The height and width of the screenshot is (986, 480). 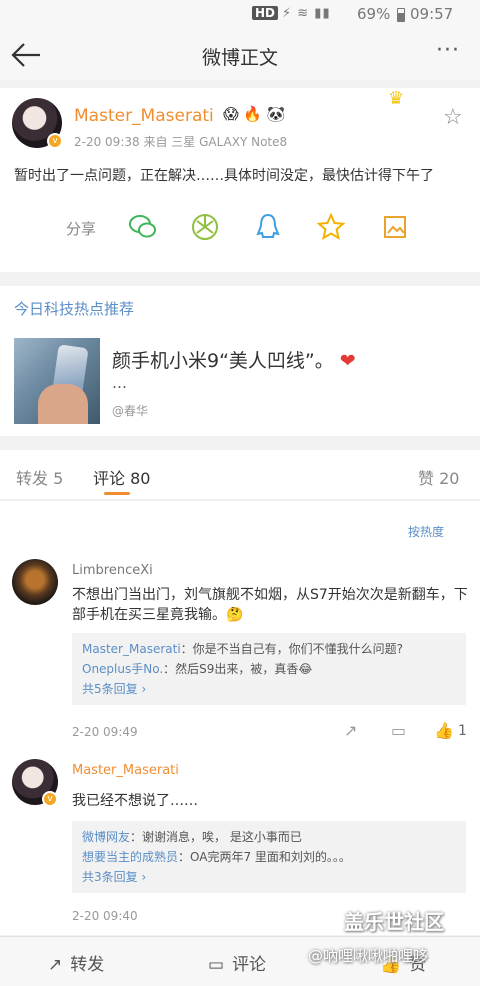 I want to click on comment-date: 2-20 09:40, so click(x=105, y=916).